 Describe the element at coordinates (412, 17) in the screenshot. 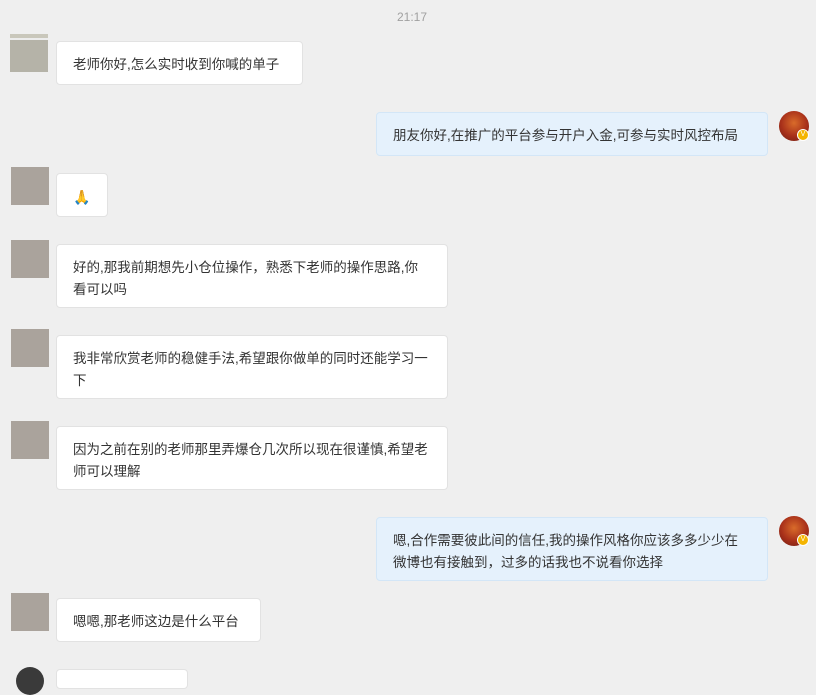

I see `timestamp: 21:17` at that location.